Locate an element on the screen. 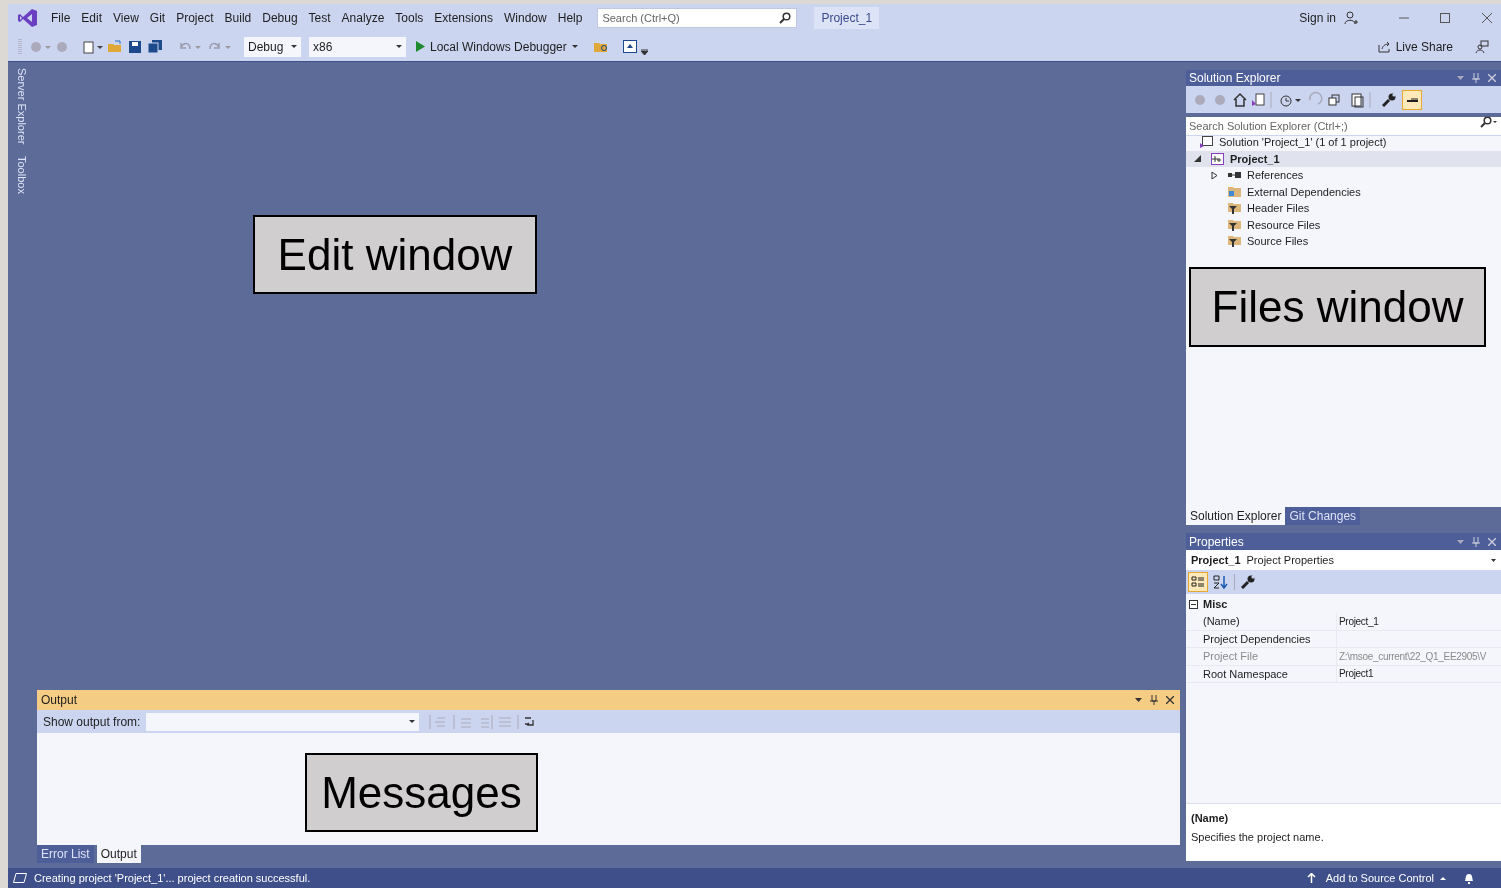 The width and height of the screenshot is (1501, 888). annotation-label: Messages is located at coordinates (421, 792).